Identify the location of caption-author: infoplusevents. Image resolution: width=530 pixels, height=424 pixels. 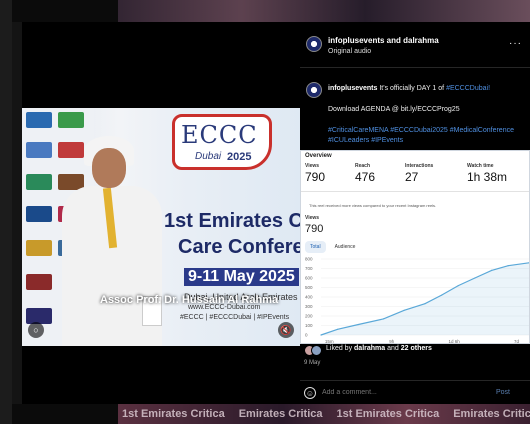
(352, 88).